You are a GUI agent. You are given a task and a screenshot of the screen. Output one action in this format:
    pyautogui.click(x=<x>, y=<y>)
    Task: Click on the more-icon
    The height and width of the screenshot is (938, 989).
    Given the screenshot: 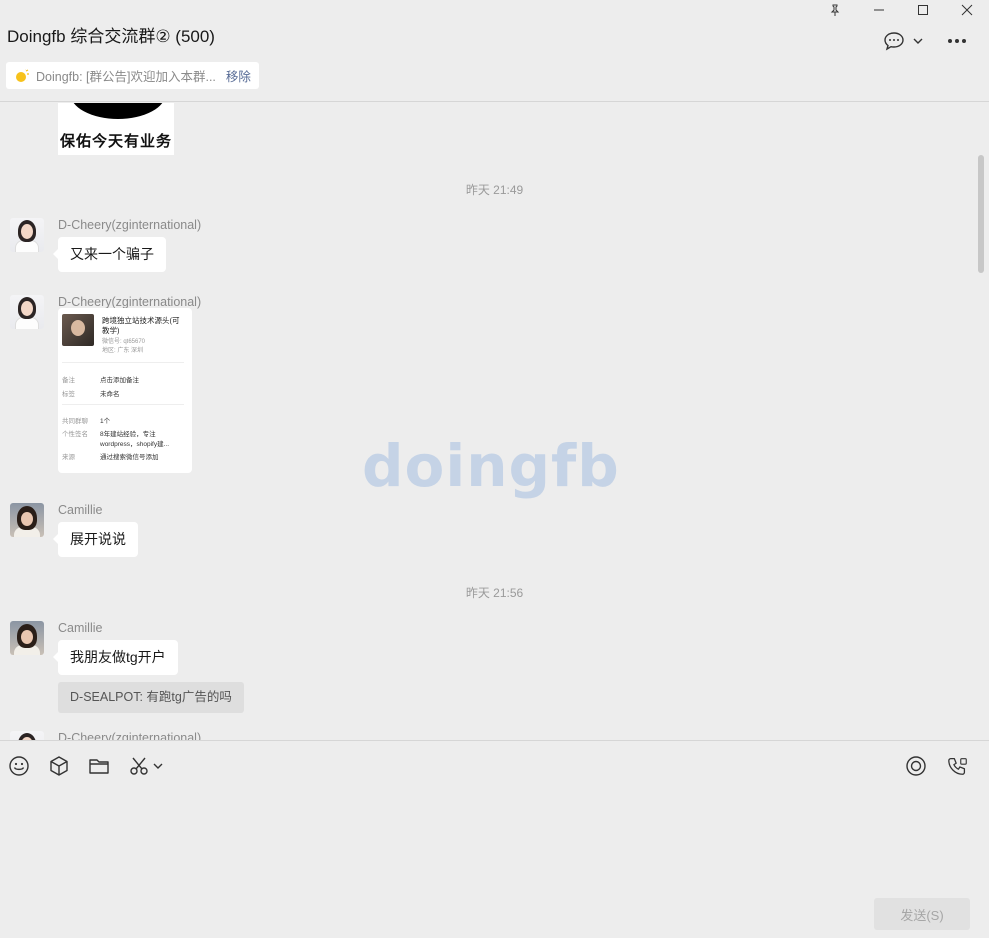 What is the action you would take?
    pyautogui.click(x=957, y=41)
    